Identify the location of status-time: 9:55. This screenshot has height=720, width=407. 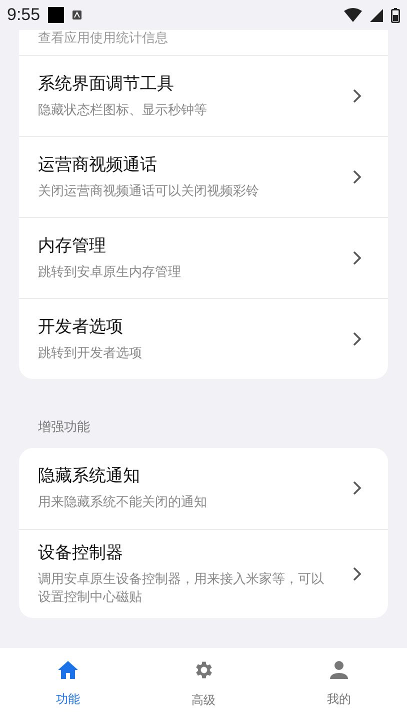
(23, 15).